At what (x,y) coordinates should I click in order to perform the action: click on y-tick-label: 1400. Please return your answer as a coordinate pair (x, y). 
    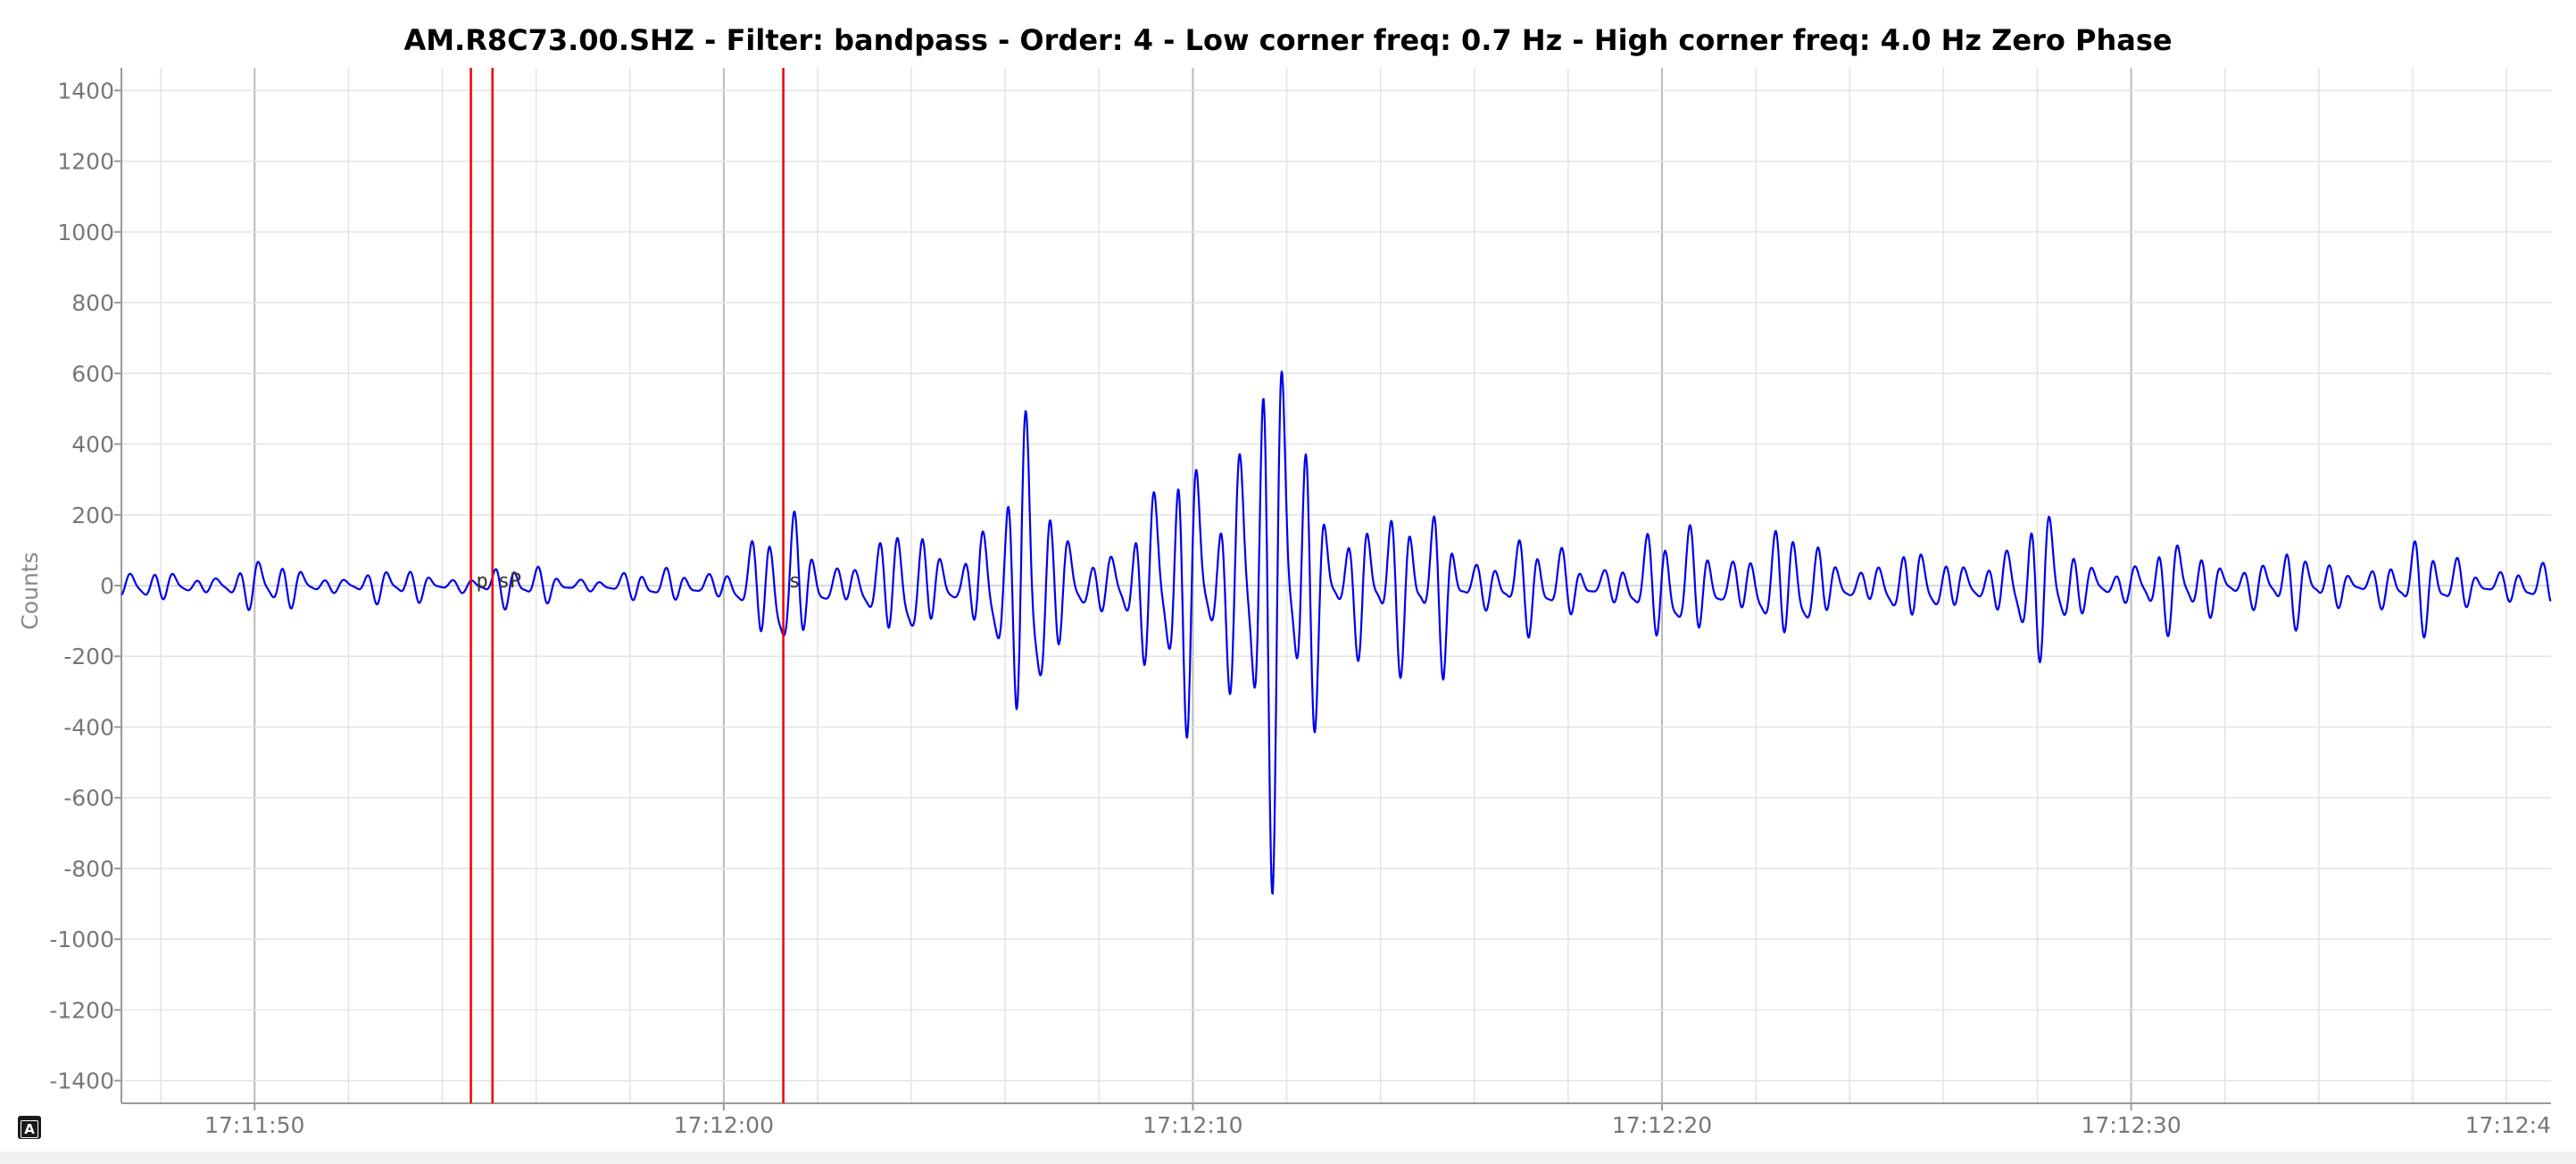
    Looking at the image, I should click on (86, 91).